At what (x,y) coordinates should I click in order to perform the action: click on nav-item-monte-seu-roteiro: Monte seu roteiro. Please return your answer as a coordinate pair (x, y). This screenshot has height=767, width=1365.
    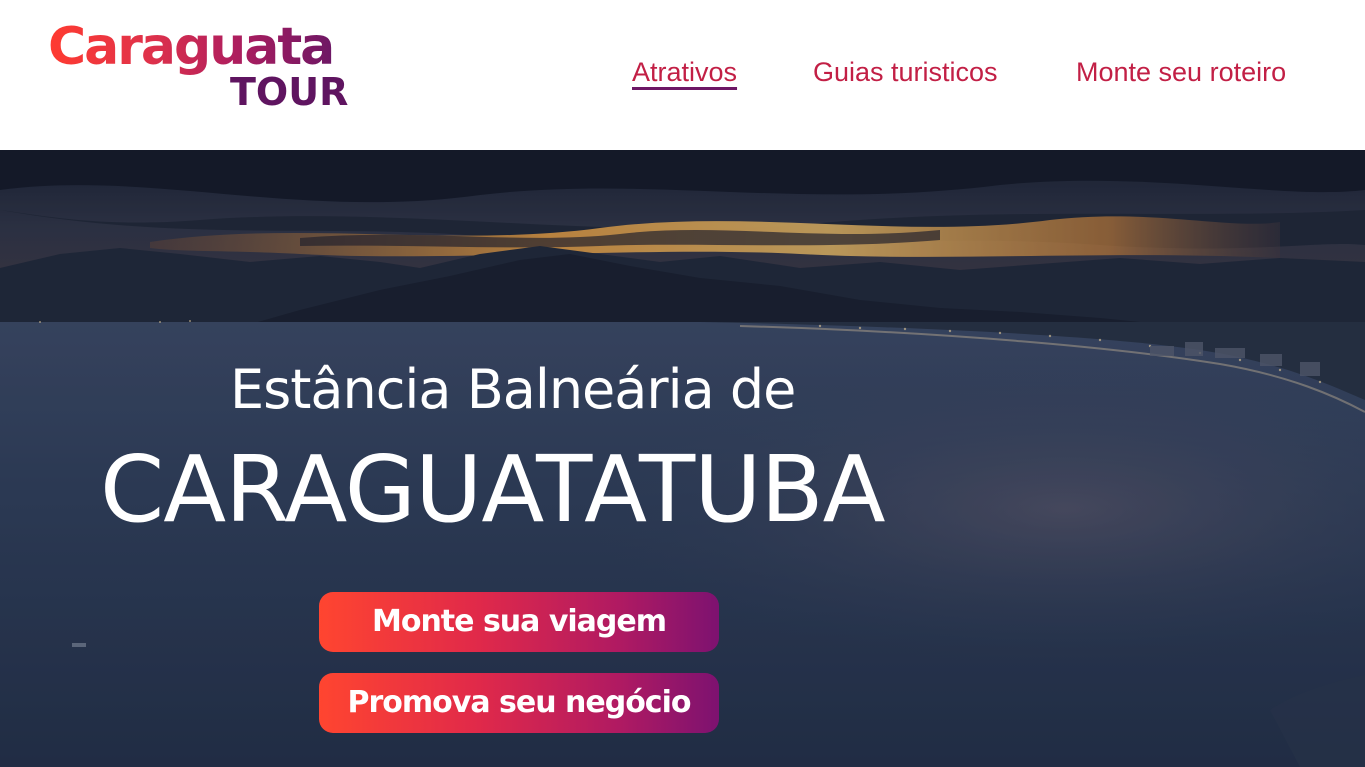
    Looking at the image, I should click on (1181, 72).